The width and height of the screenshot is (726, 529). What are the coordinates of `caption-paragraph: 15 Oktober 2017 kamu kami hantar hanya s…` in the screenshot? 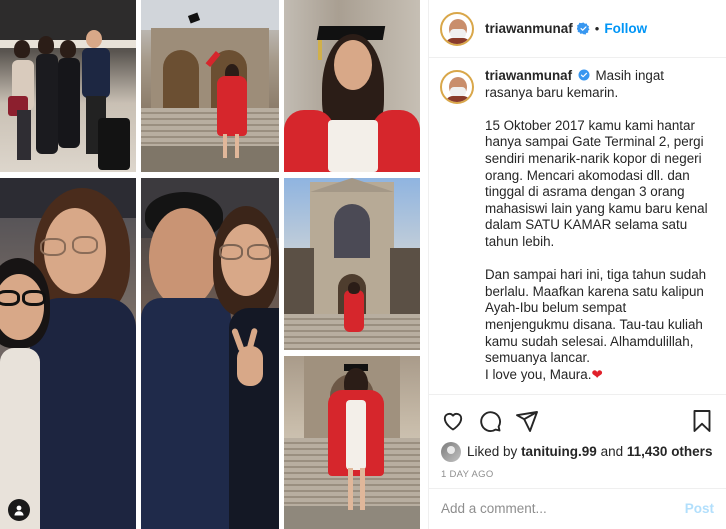 It's located at (596, 183).